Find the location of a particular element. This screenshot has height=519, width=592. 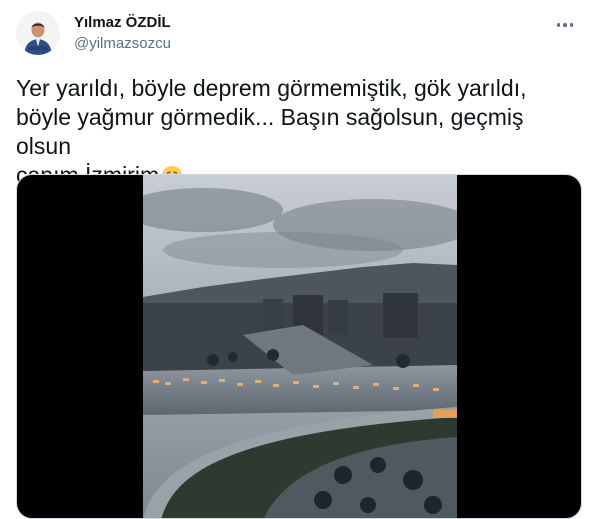

more-options-icon is located at coordinates (565, 25).